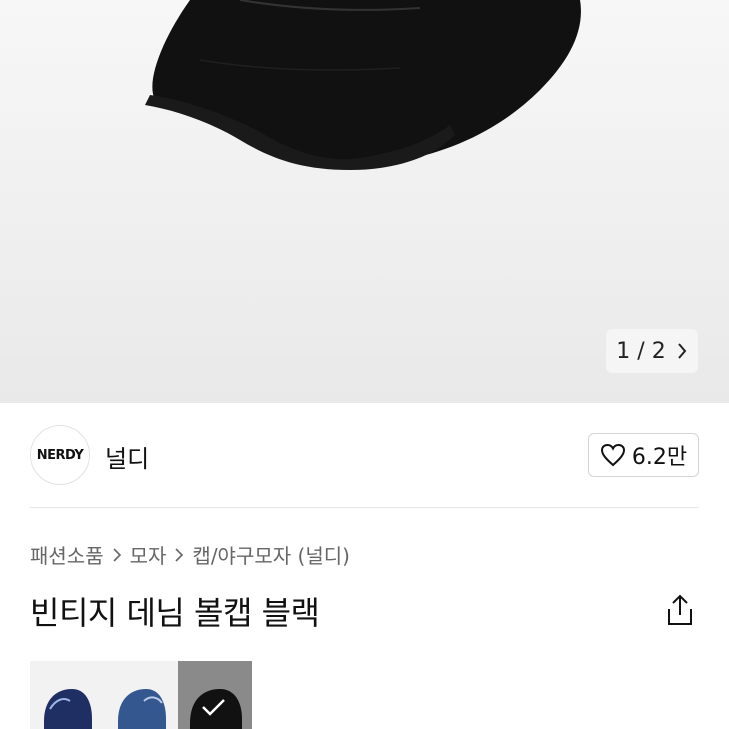  What do you see at coordinates (271, 554) in the screenshot?
I see `breadcrumb-item: 캡/야구모자 (널디)` at bounding box center [271, 554].